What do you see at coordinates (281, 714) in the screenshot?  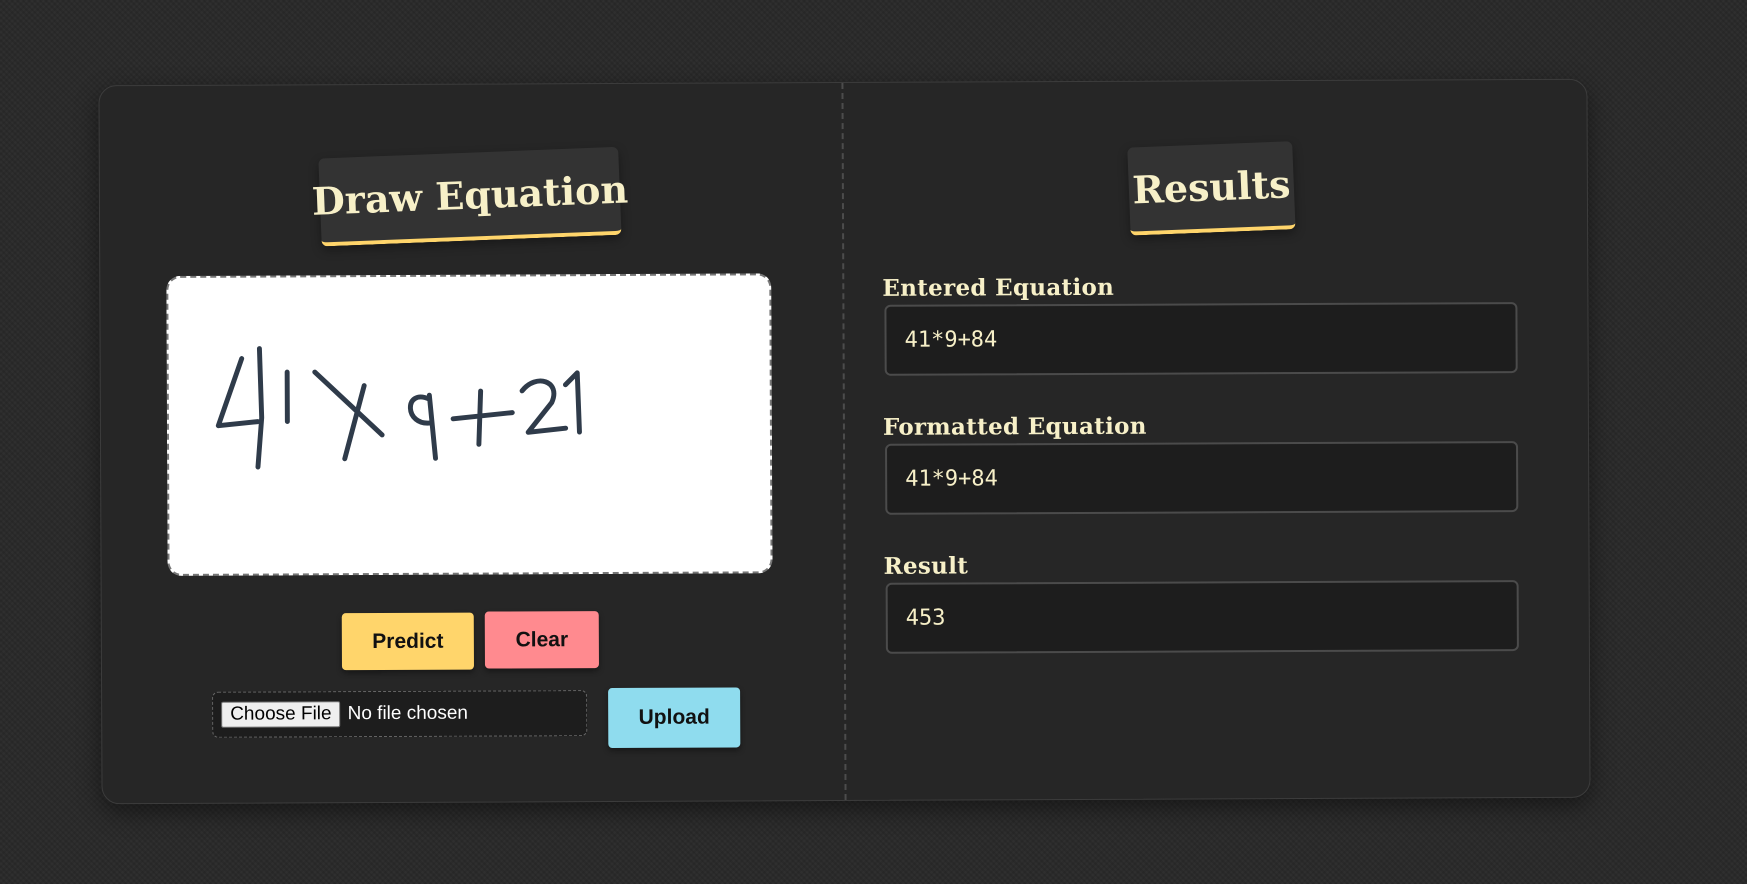 I see `choose-file-button: Choose File` at bounding box center [281, 714].